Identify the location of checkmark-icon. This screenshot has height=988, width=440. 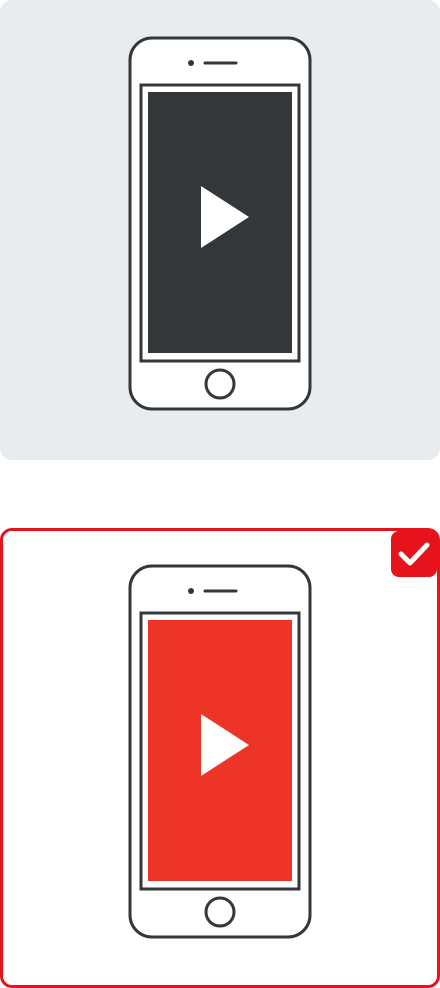
(414, 554).